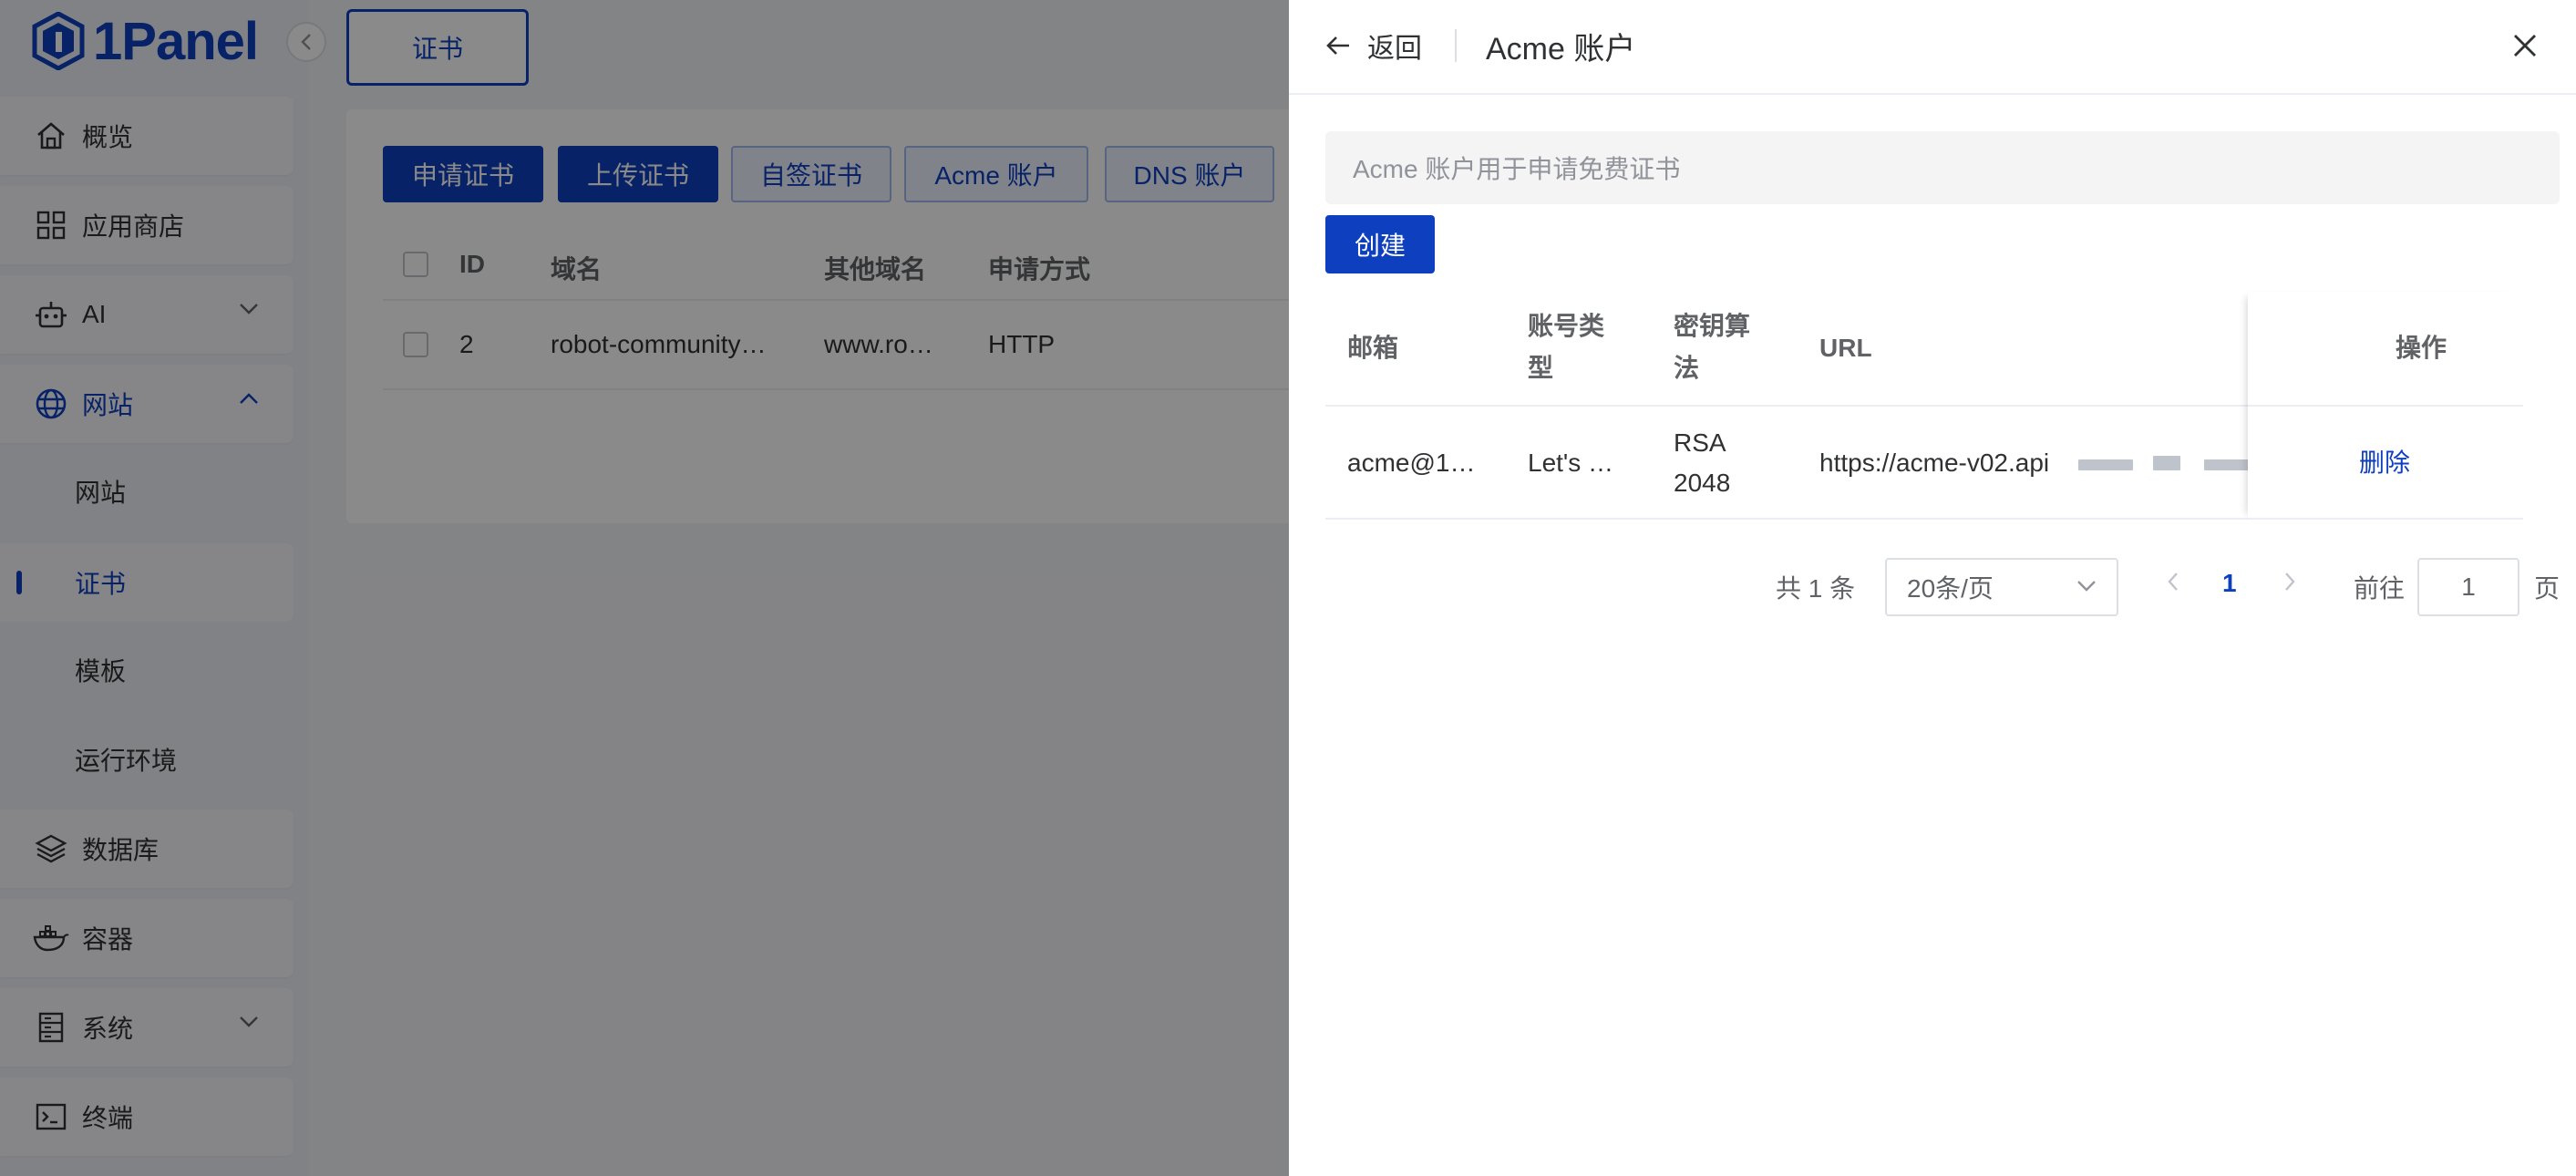 This screenshot has height=1176, width=2576. What do you see at coordinates (1702, 483) in the screenshot?
I see `cell-key-algorithm-line2: 2048` at bounding box center [1702, 483].